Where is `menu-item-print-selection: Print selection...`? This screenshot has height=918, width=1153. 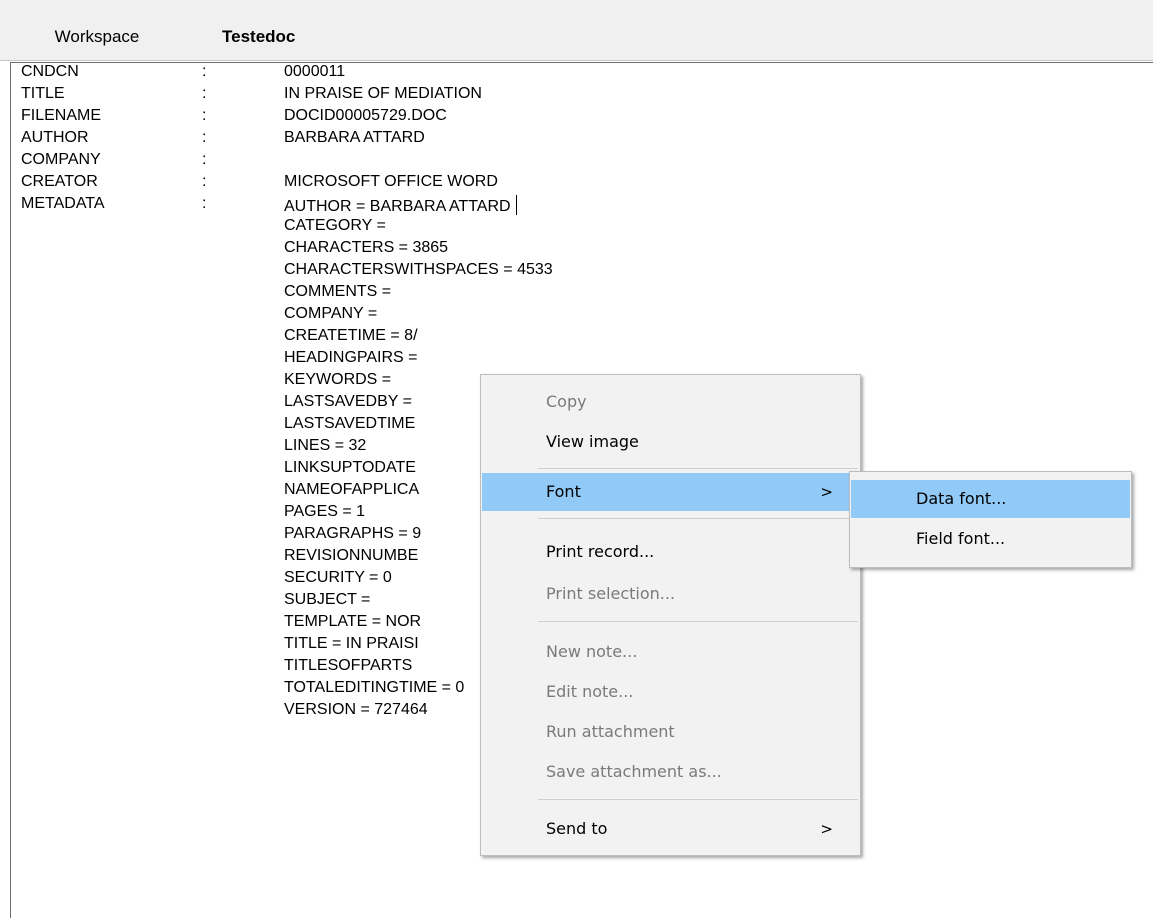
menu-item-print-selection: Print selection... is located at coordinates (670, 594).